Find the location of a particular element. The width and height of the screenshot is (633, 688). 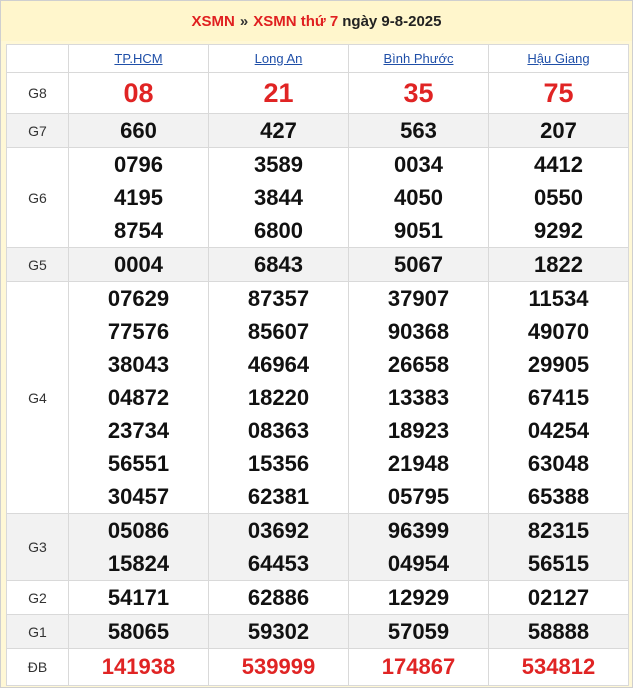

winning-number: 6800 is located at coordinates (278, 230).